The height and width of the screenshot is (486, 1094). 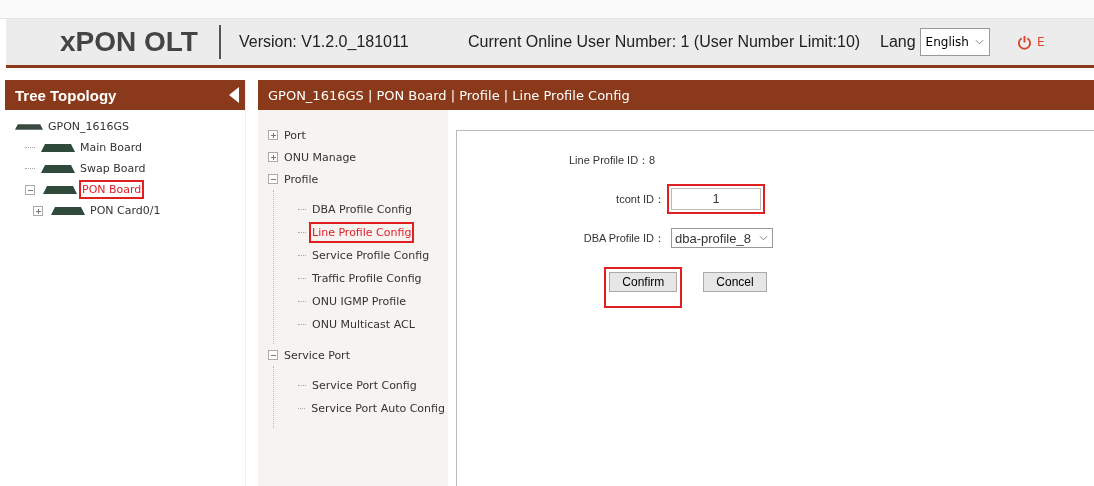 What do you see at coordinates (320, 157) in the screenshot?
I see `menu-group: ONU Manage` at bounding box center [320, 157].